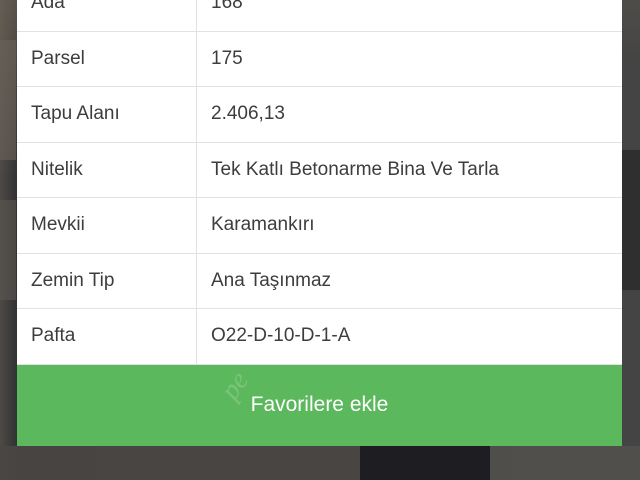 This screenshot has height=480, width=640. Describe the element at coordinates (409, 114) in the screenshot. I see `row-value: 2.406,13` at that location.